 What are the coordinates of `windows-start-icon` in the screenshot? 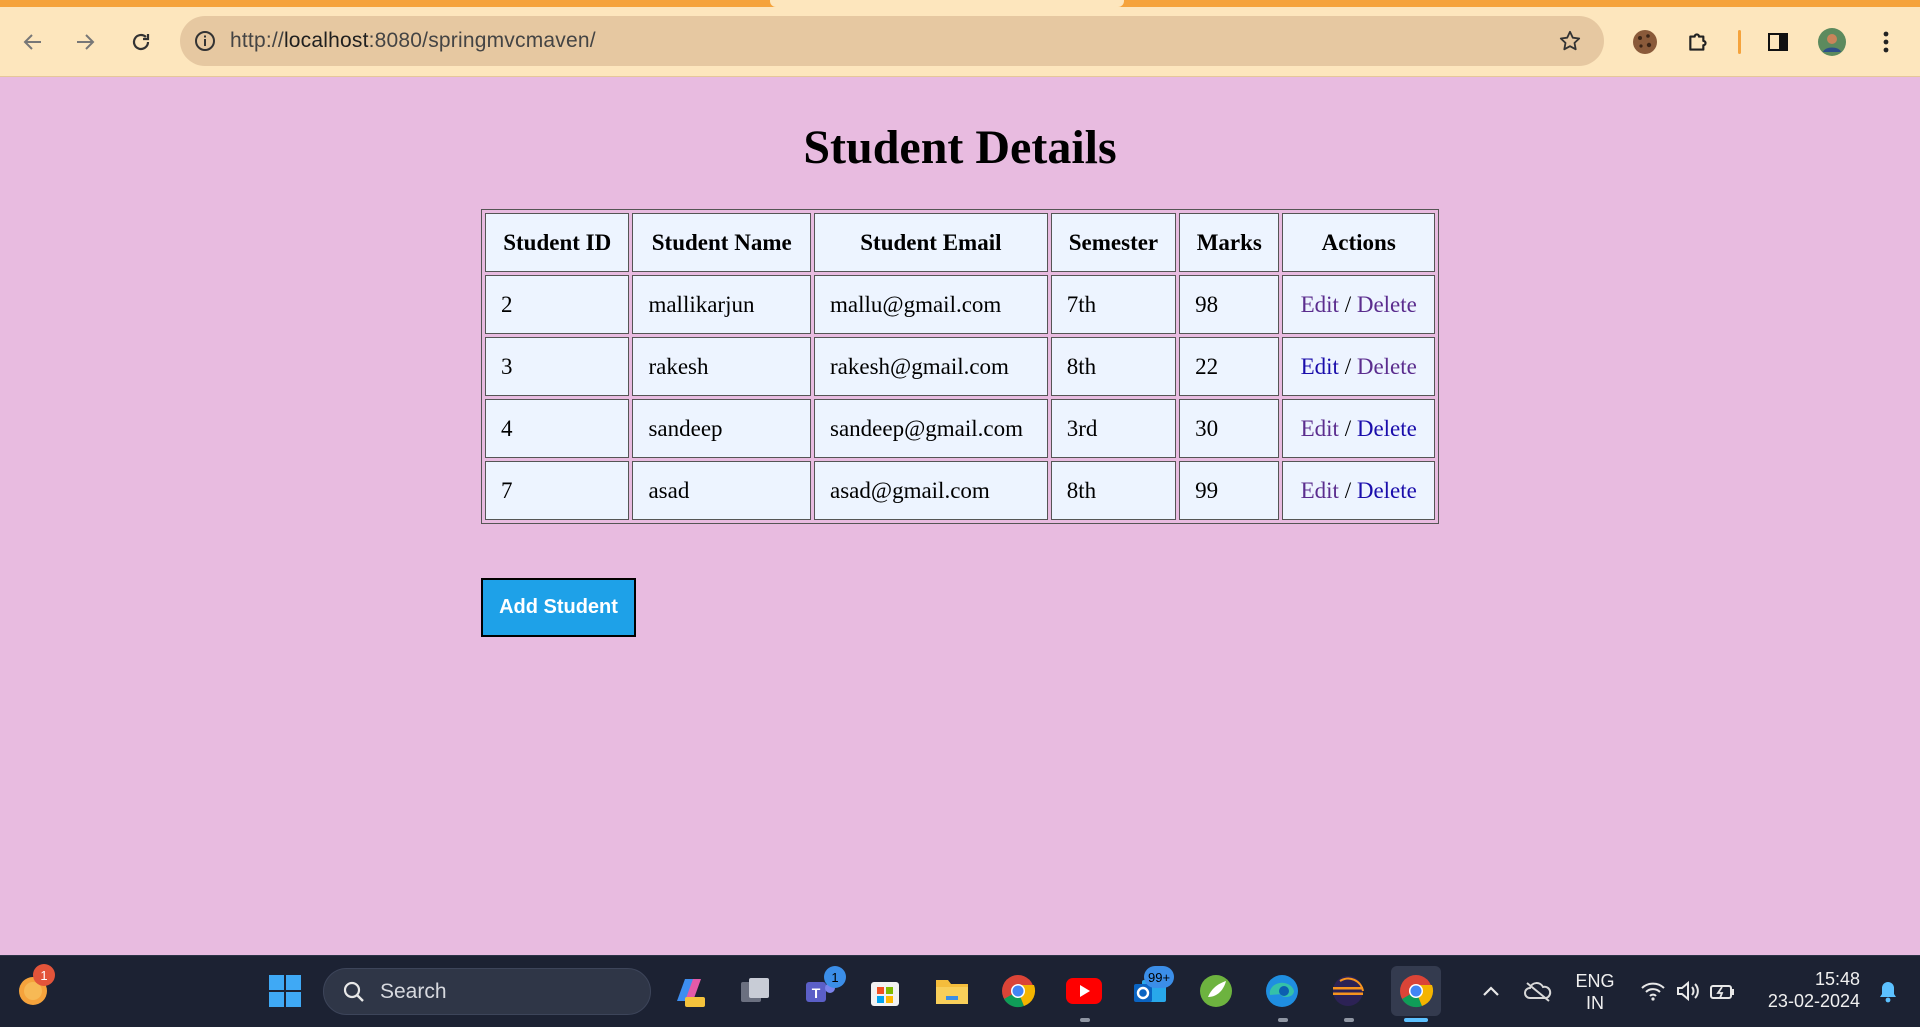 It's located at (285, 991).